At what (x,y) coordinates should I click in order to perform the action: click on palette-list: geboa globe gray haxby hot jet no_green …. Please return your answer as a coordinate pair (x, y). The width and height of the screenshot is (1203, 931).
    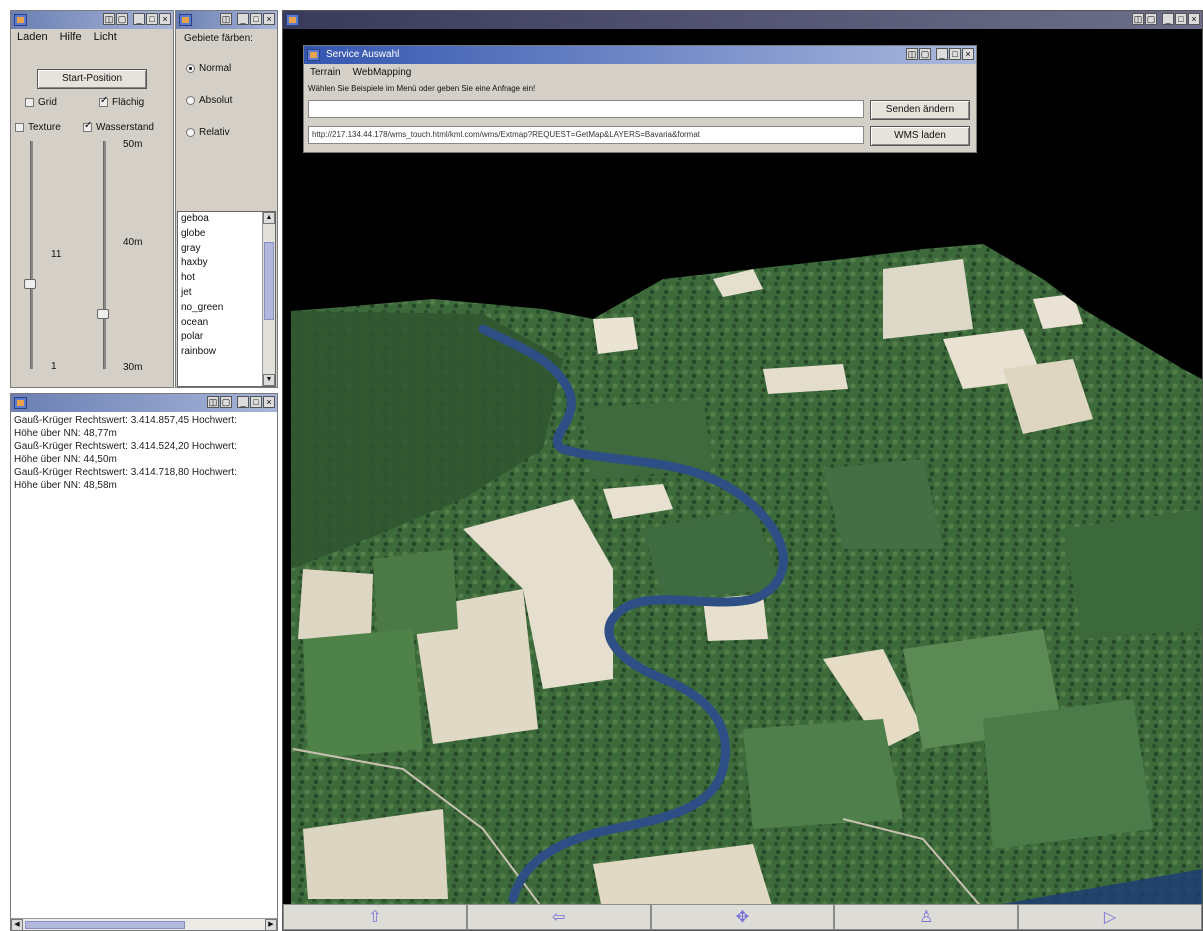
    Looking at the image, I should click on (226, 299).